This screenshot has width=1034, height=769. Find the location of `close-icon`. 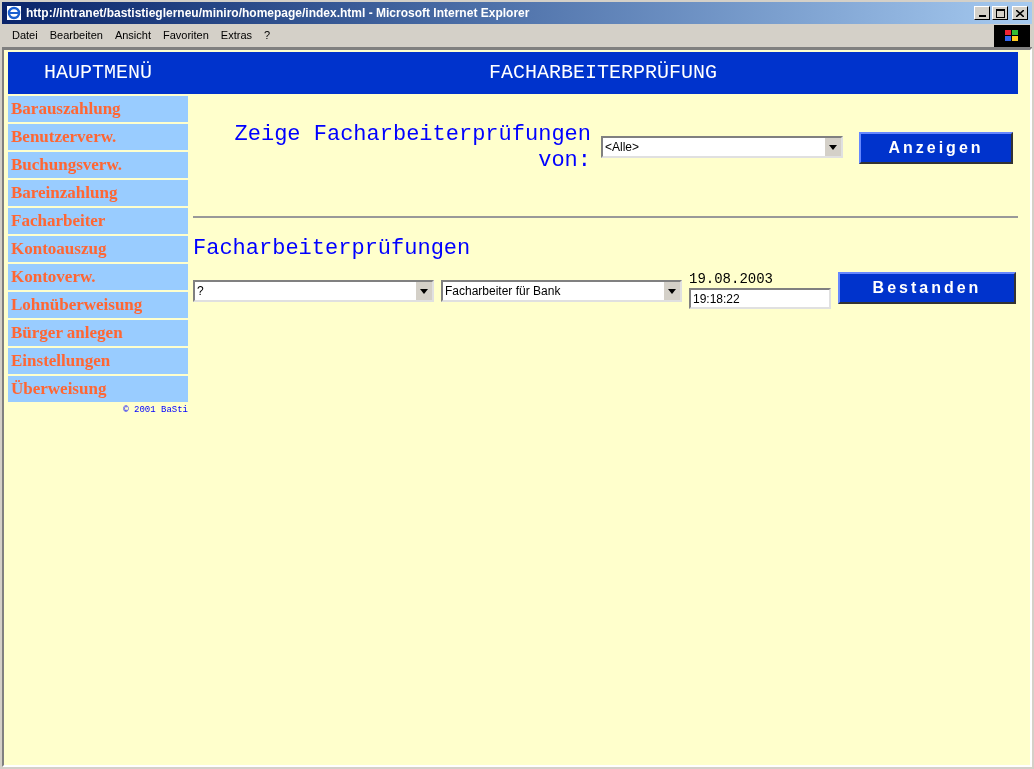

close-icon is located at coordinates (1020, 13).